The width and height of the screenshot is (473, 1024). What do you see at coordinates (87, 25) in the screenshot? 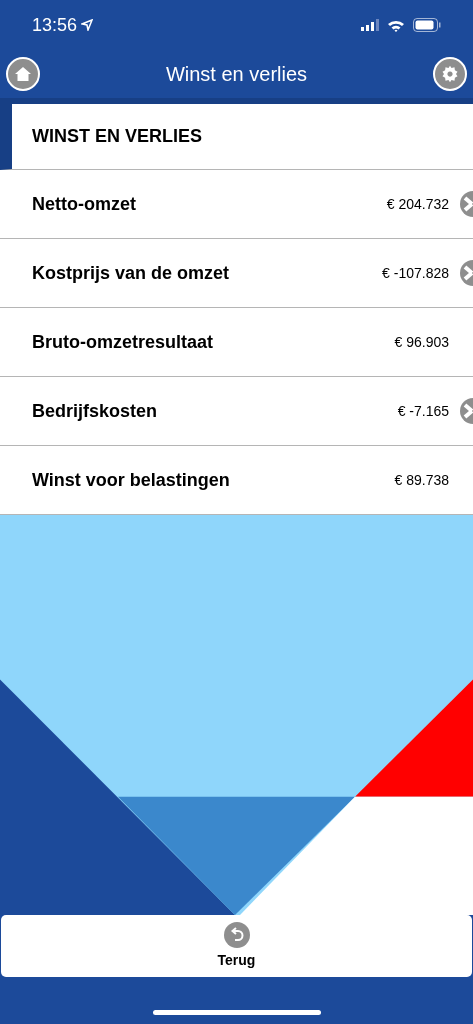
I see `location-icon` at bounding box center [87, 25].